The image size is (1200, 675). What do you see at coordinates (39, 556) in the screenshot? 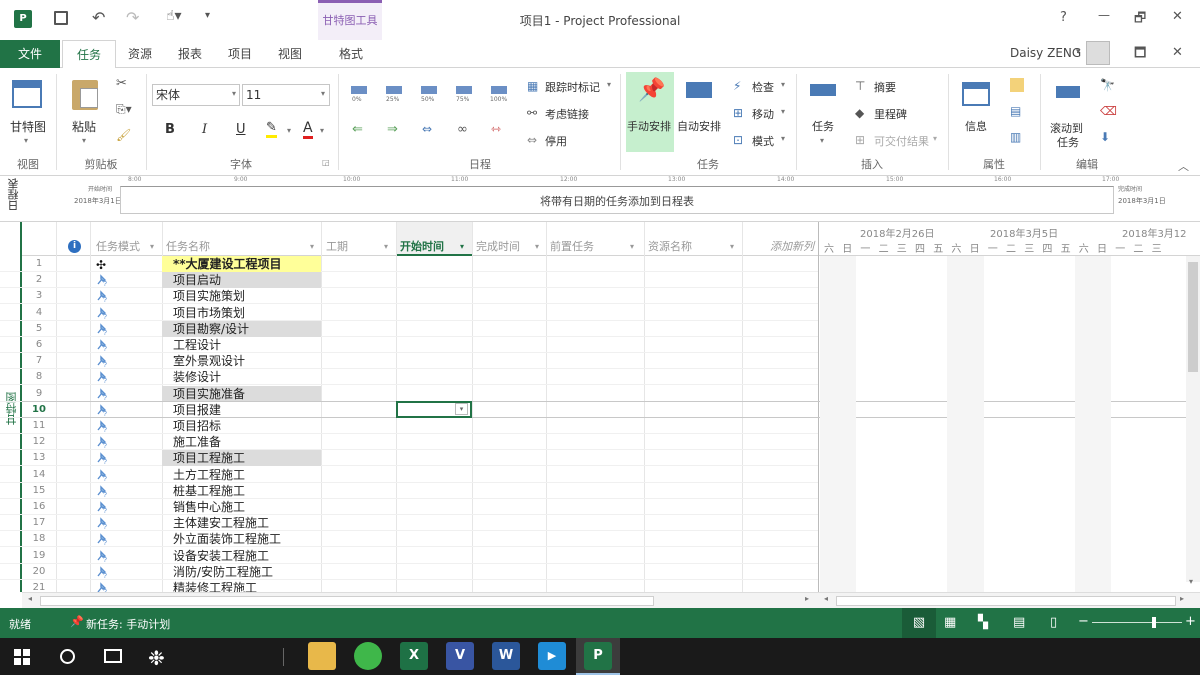
I see `row-number: 19` at bounding box center [39, 556].